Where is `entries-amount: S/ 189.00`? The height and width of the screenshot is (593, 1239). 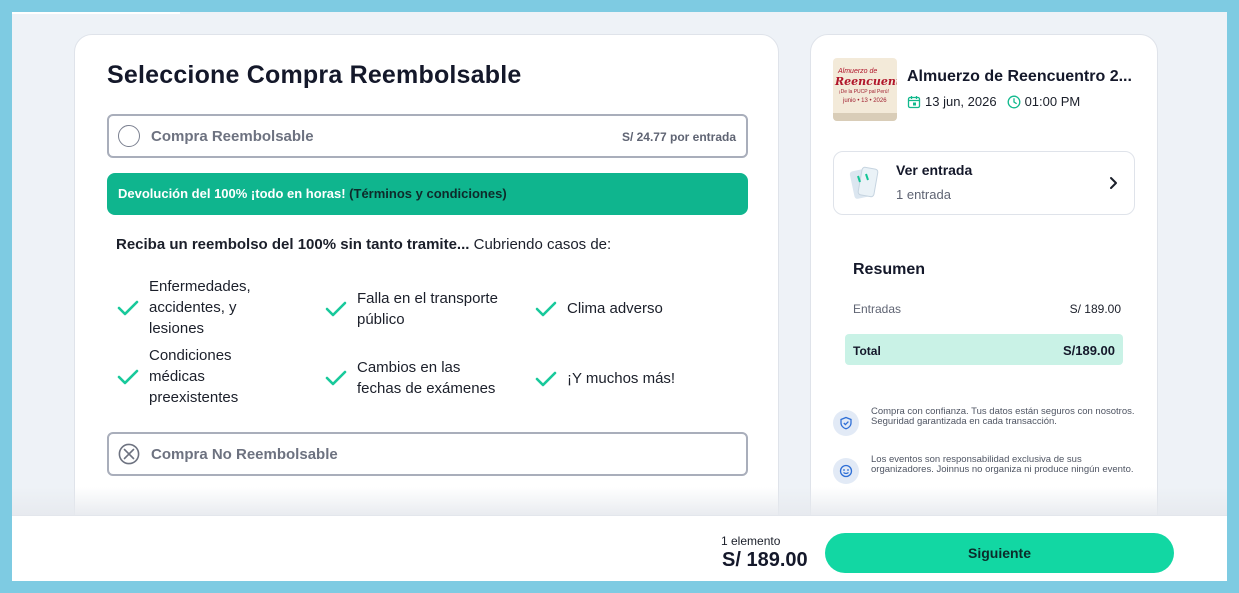
entries-amount: S/ 189.00 is located at coordinates (1095, 309).